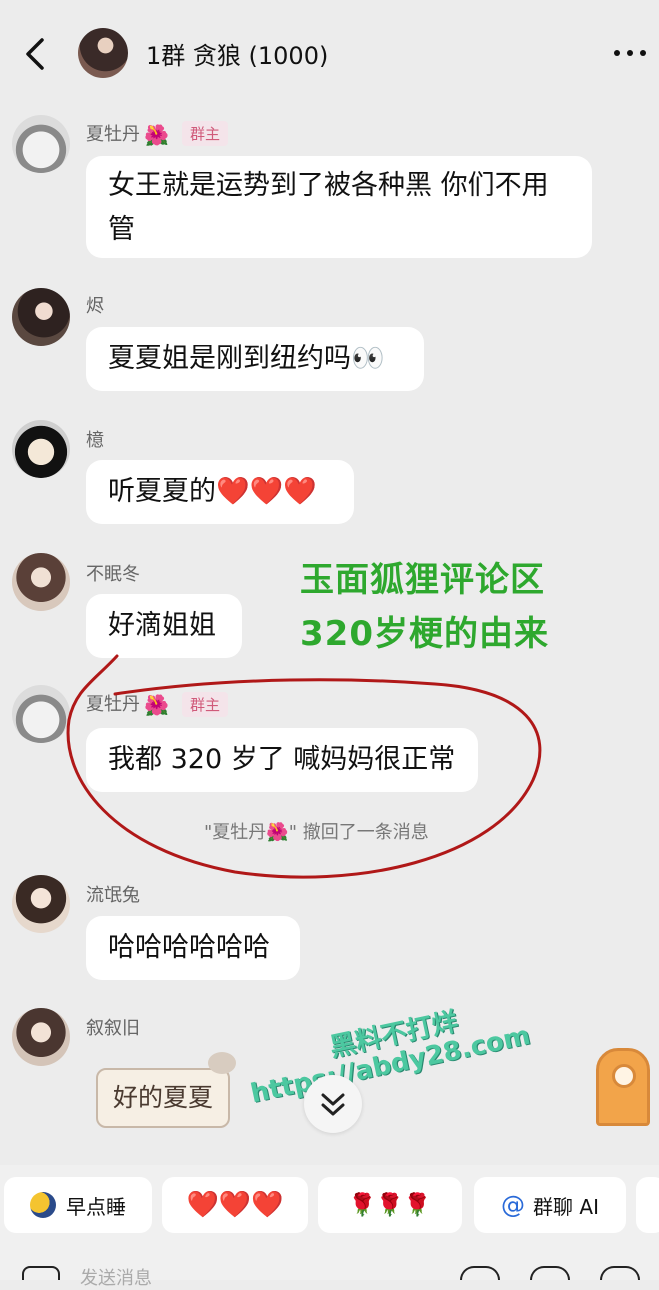 The width and height of the screenshot is (659, 1290). I want to click on chat-header: 1群 贪狼 (1000), so click(329, 52).